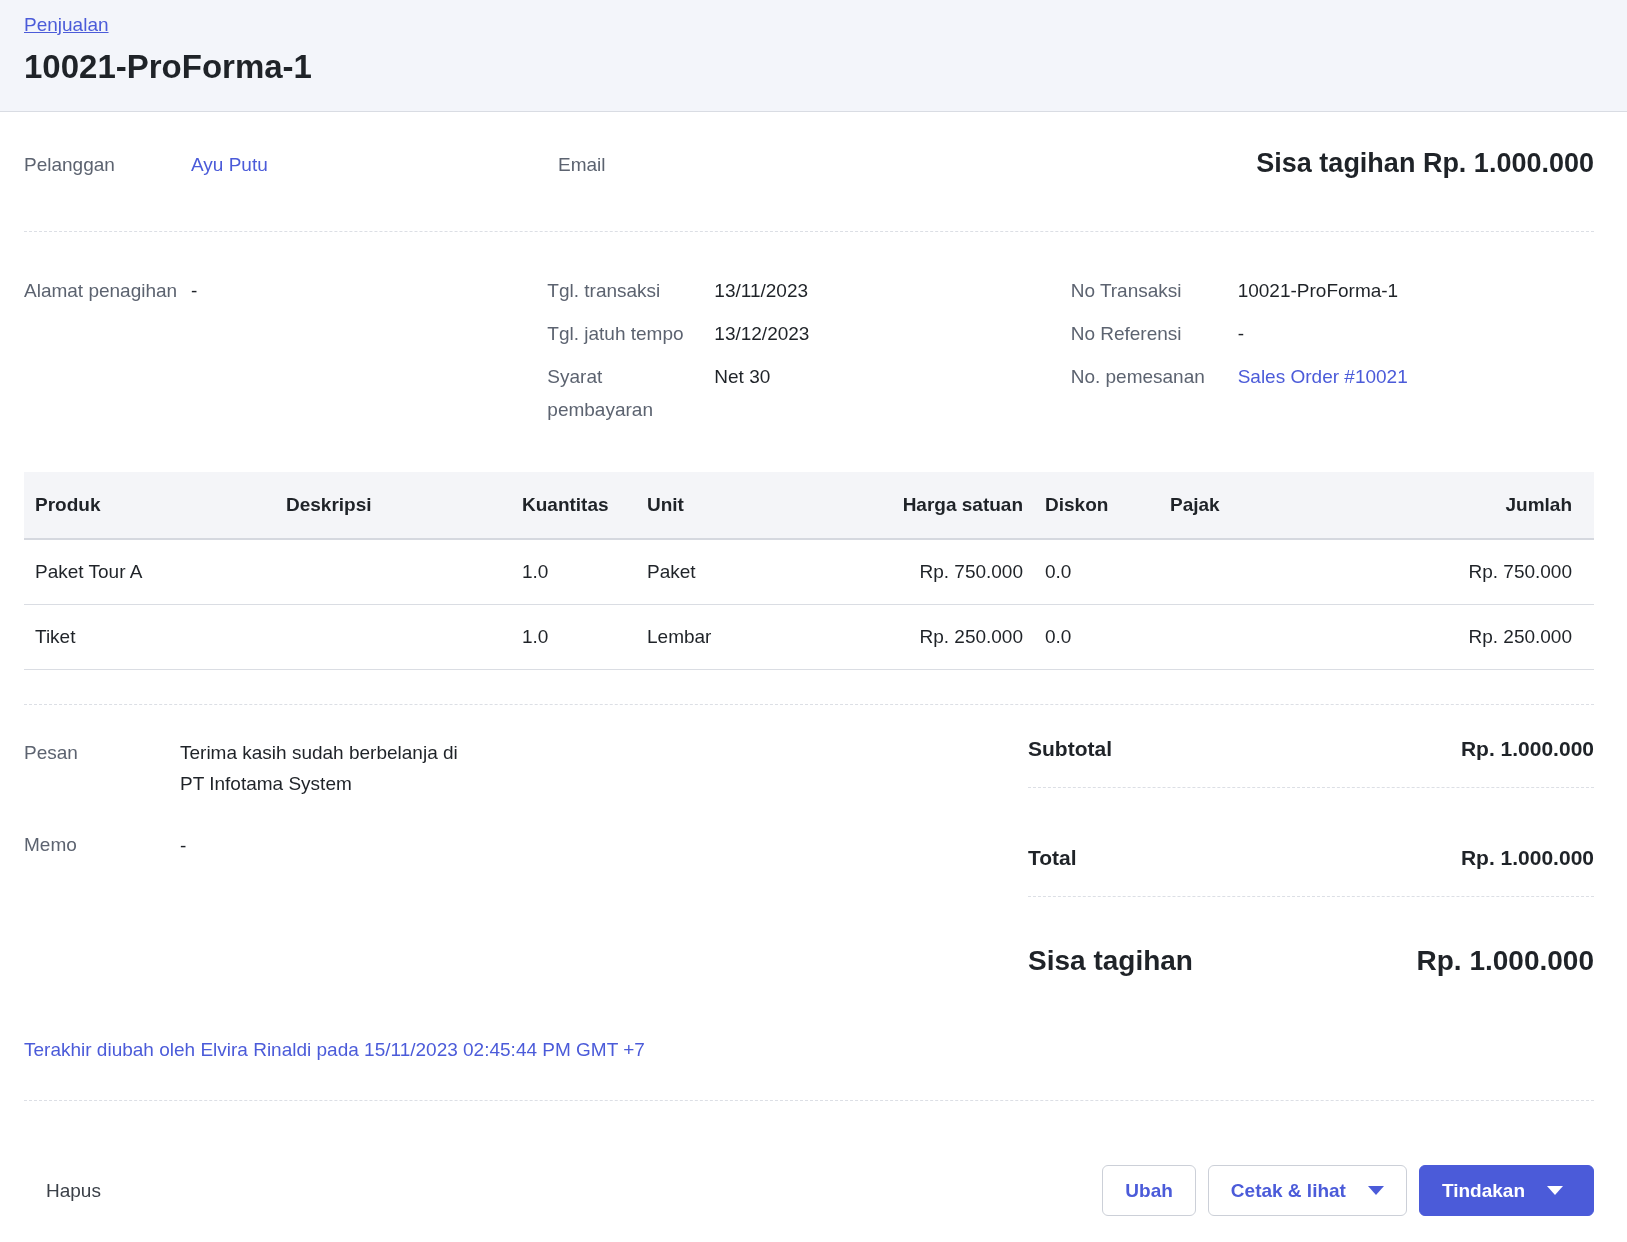 The image size is (1627, 1242). What do you see at coordinates (1195, 504) in the screenshot?
I see `column-header: Pajak` at bounding box center [1195, 504].